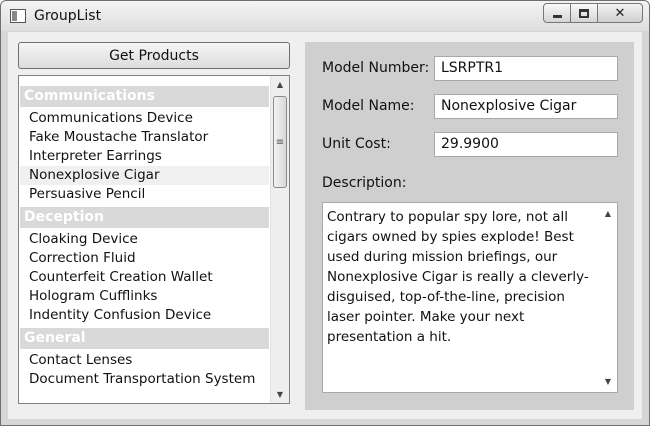 The height and width of the screenshot is (426, 650). I want to click on group-header: Deception, so click(144, 217).